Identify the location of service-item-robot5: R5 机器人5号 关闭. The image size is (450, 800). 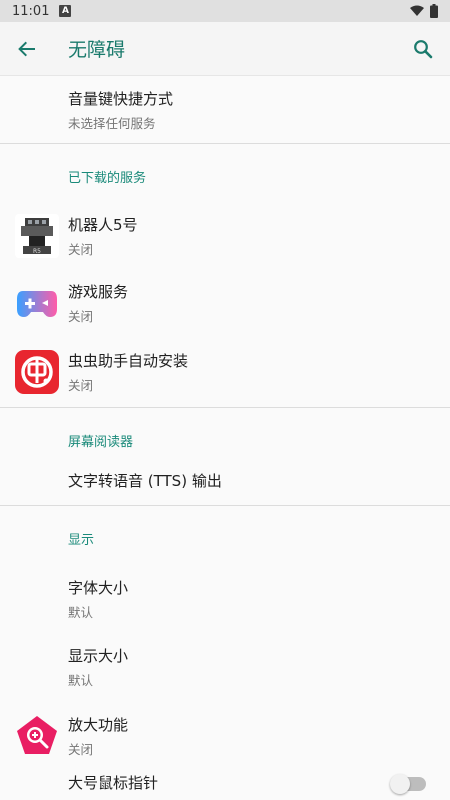
(225, 236).